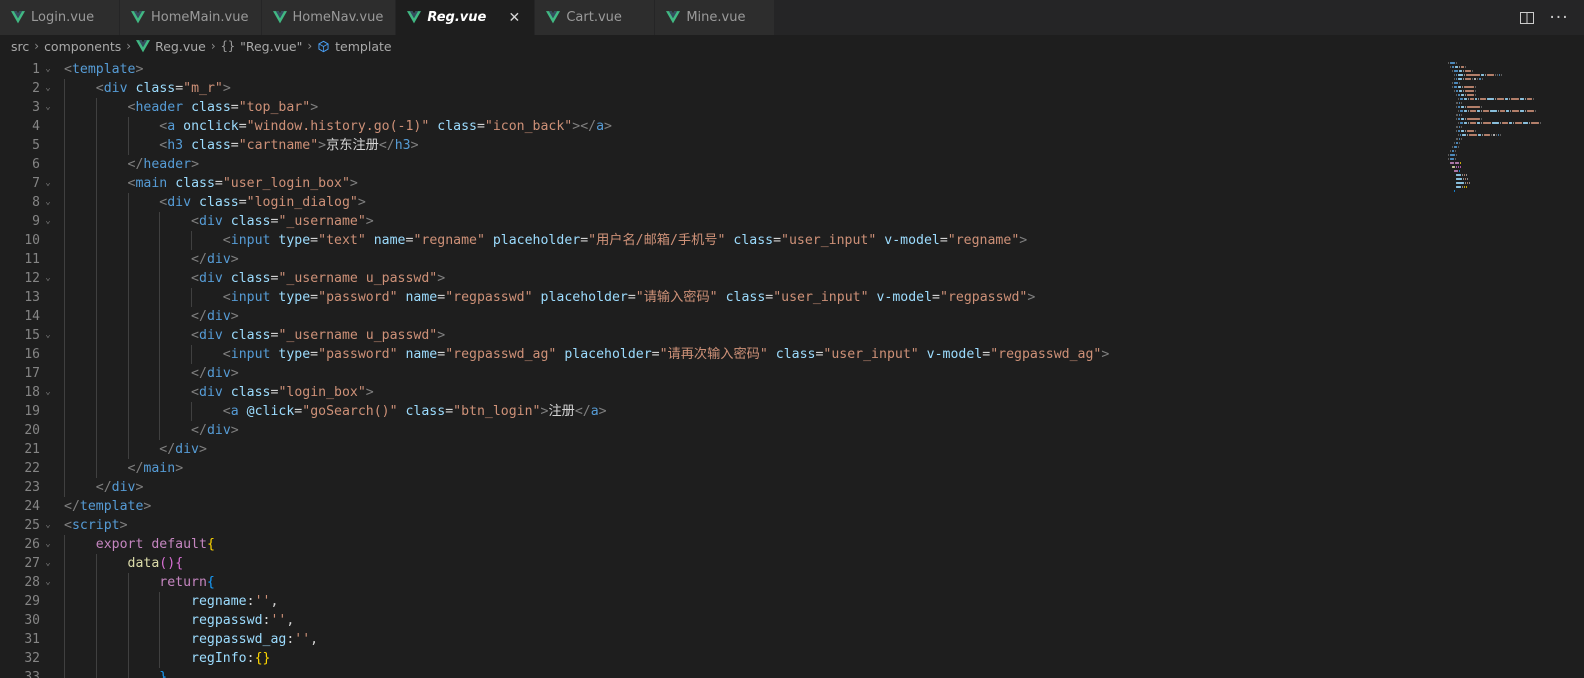 Image resolution: width=1584 pixels, height=678 pixels. What do you see at coordinates (200, 17) in the screenshot?
I see `tab-label: HomeMain.vue` at bounding box center [200, 17].